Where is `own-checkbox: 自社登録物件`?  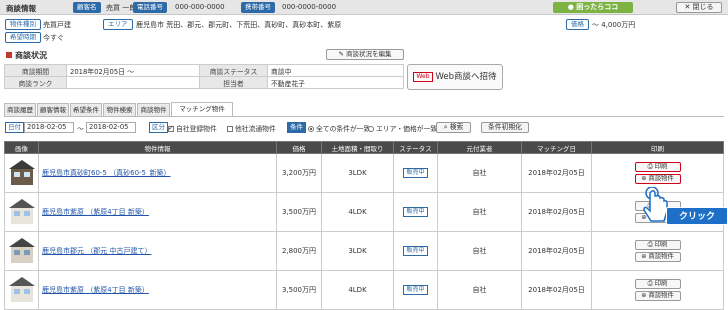
own-checkbox: 自社登録物件 is located at coordinates (192, 129).